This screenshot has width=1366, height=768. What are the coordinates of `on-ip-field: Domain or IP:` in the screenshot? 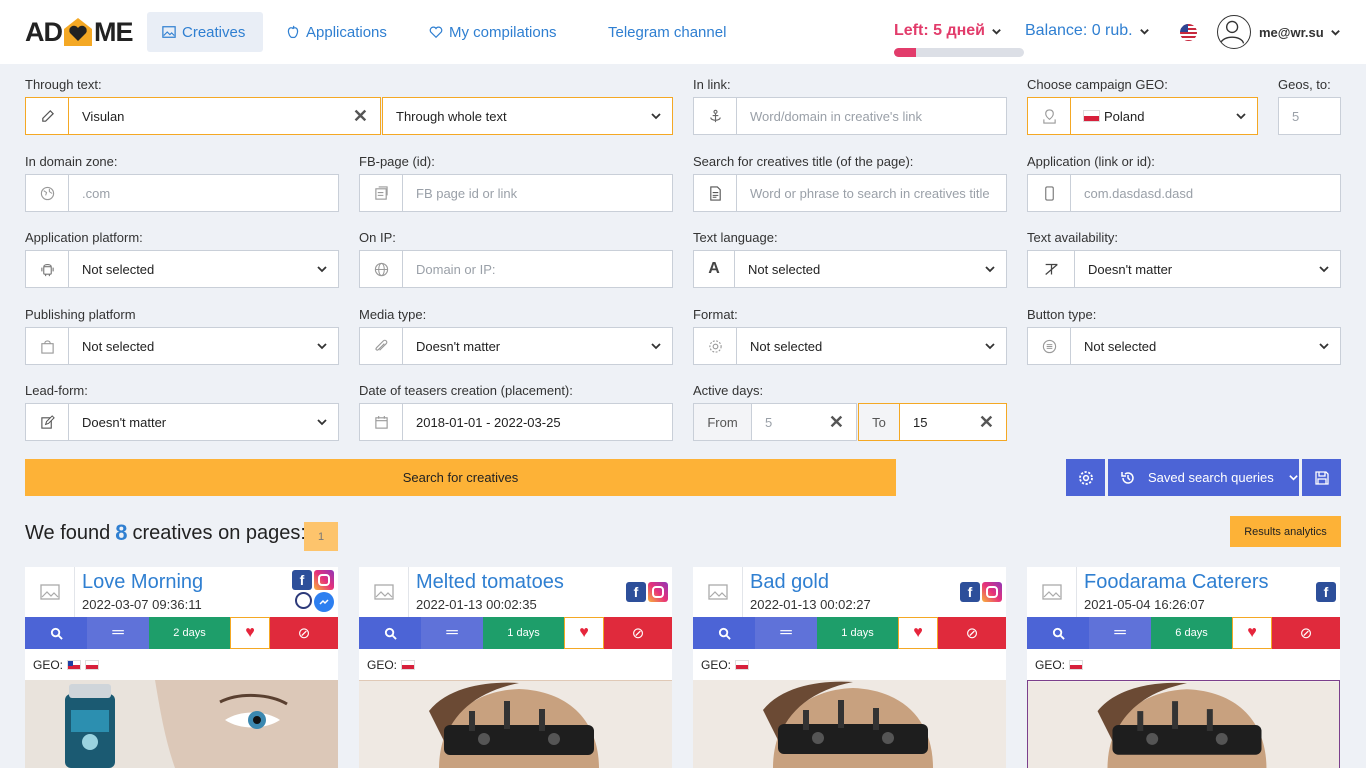 It's located at (516, 269).